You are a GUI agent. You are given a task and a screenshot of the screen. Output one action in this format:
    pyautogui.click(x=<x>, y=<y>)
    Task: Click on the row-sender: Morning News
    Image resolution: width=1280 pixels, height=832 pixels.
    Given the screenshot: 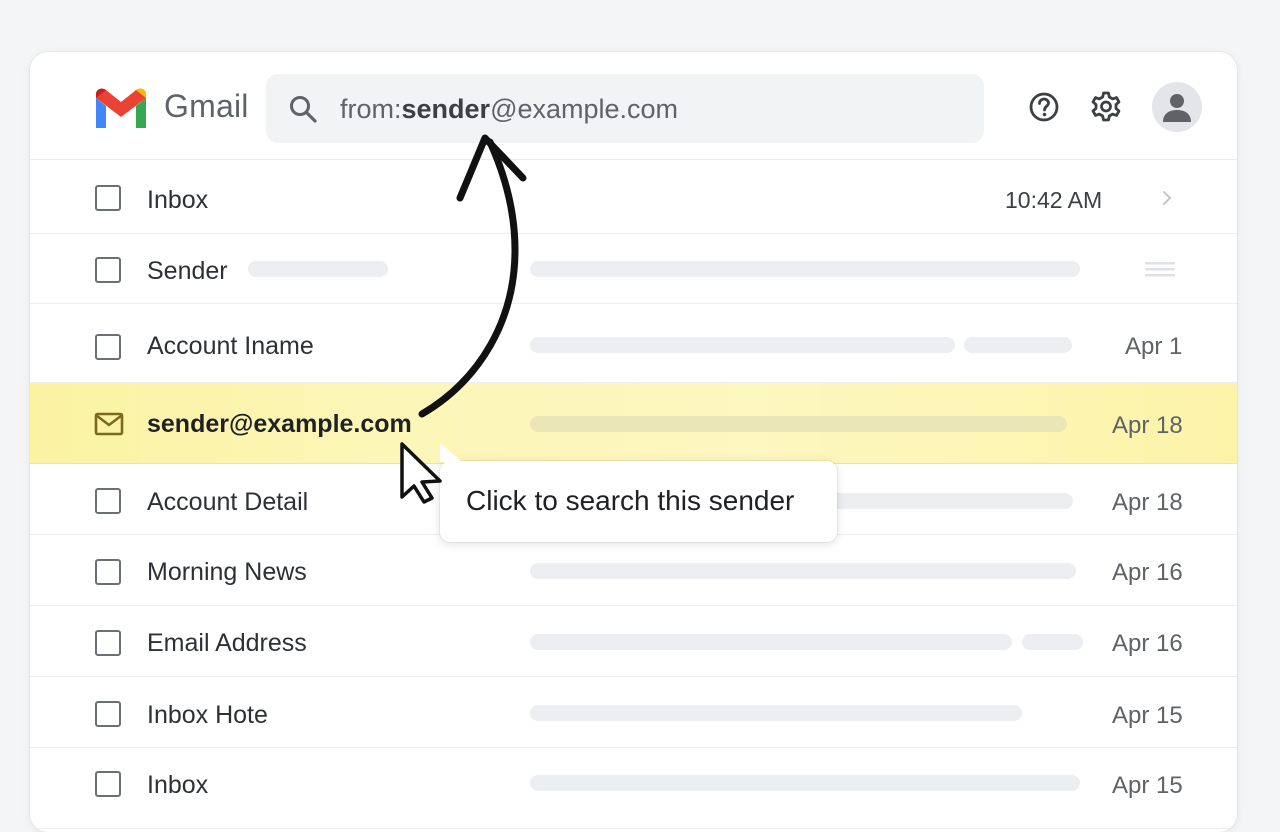 What is the action you would take?
    pyautogui.click(x=227, y=572)
    